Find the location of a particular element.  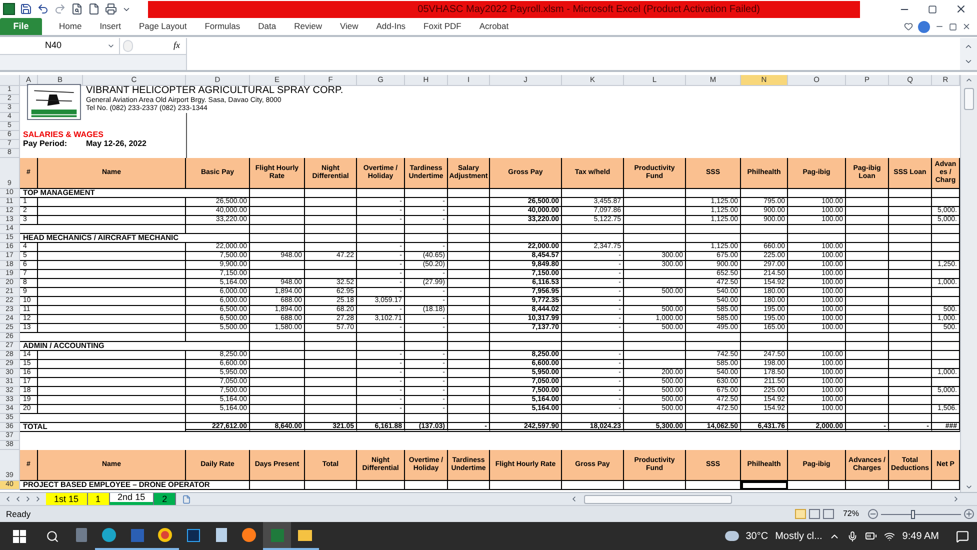

ribbon-tab: Foxit PDF is located at coordinates (442, 26).